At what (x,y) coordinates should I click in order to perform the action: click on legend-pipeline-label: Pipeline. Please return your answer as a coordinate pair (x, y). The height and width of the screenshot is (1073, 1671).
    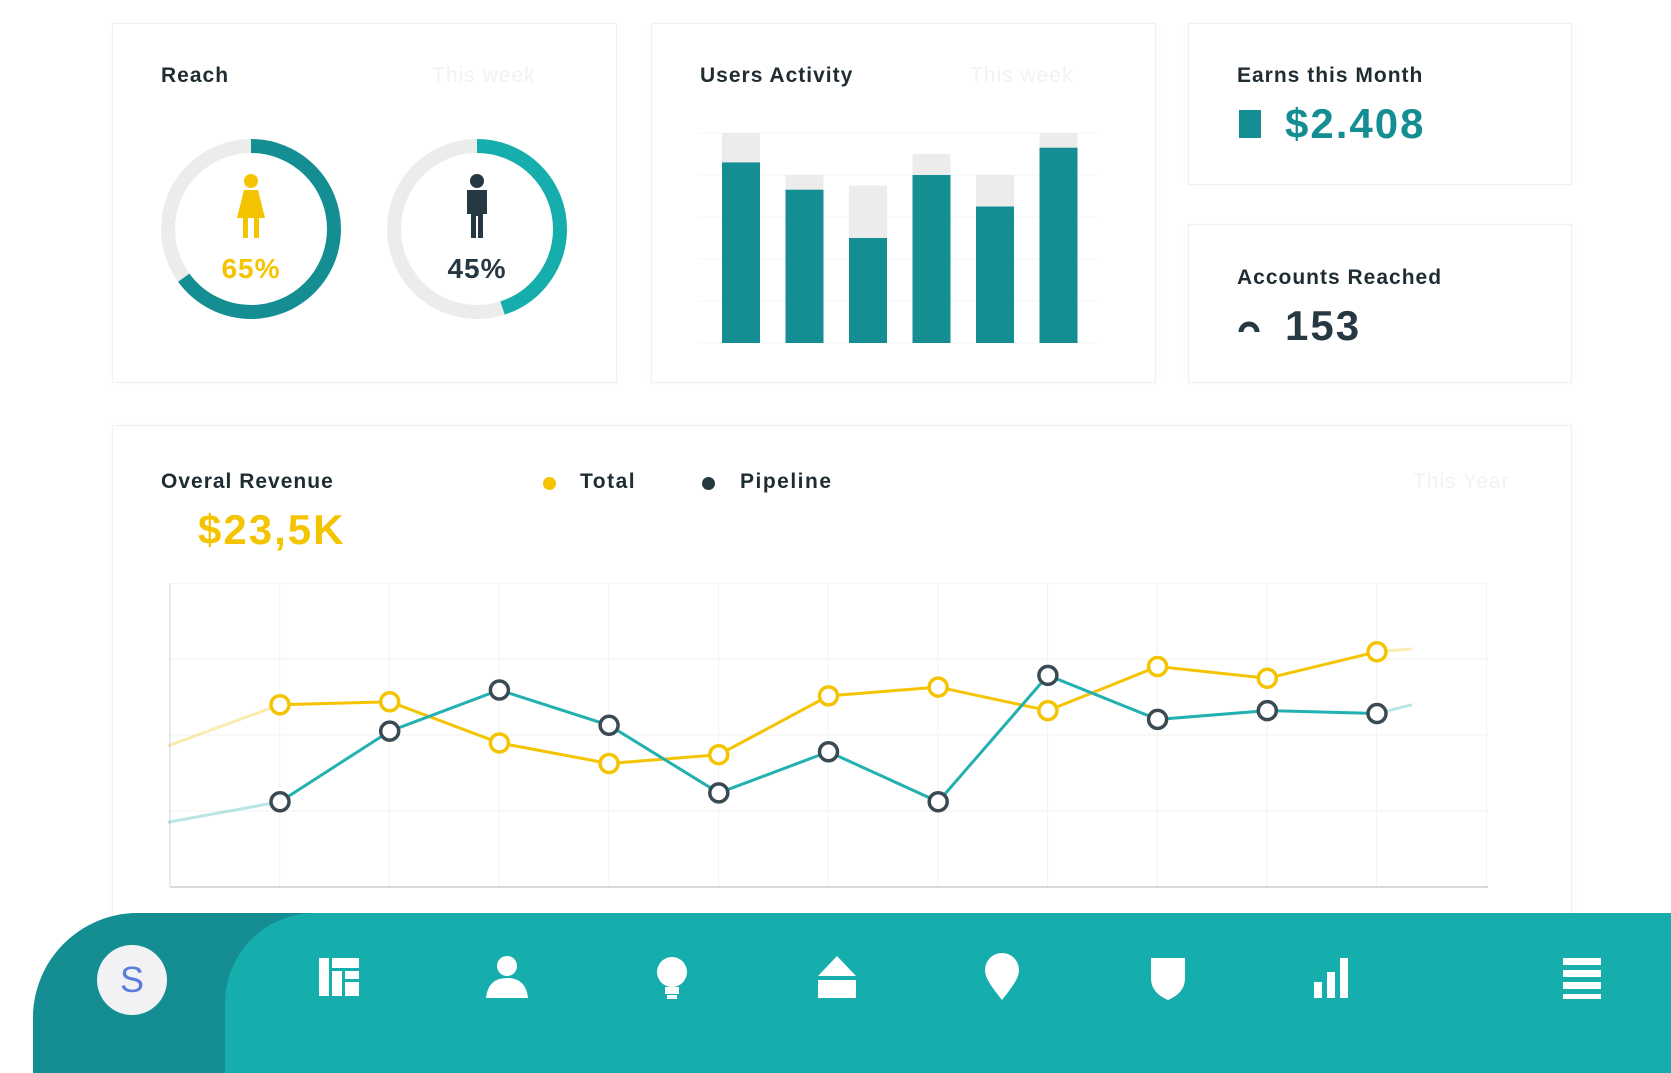
    Looking at the image, I should click on (786, 482).